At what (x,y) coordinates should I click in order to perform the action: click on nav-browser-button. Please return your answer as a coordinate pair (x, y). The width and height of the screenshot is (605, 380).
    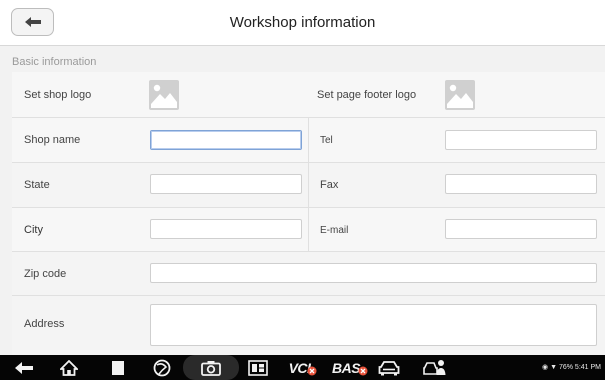
    Looking at the image, I should click on (162, 367).